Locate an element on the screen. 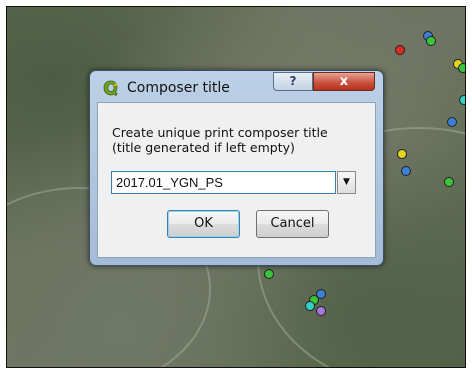  combobox-dropdown-button: ▼ is located at coordinates (346, 182).